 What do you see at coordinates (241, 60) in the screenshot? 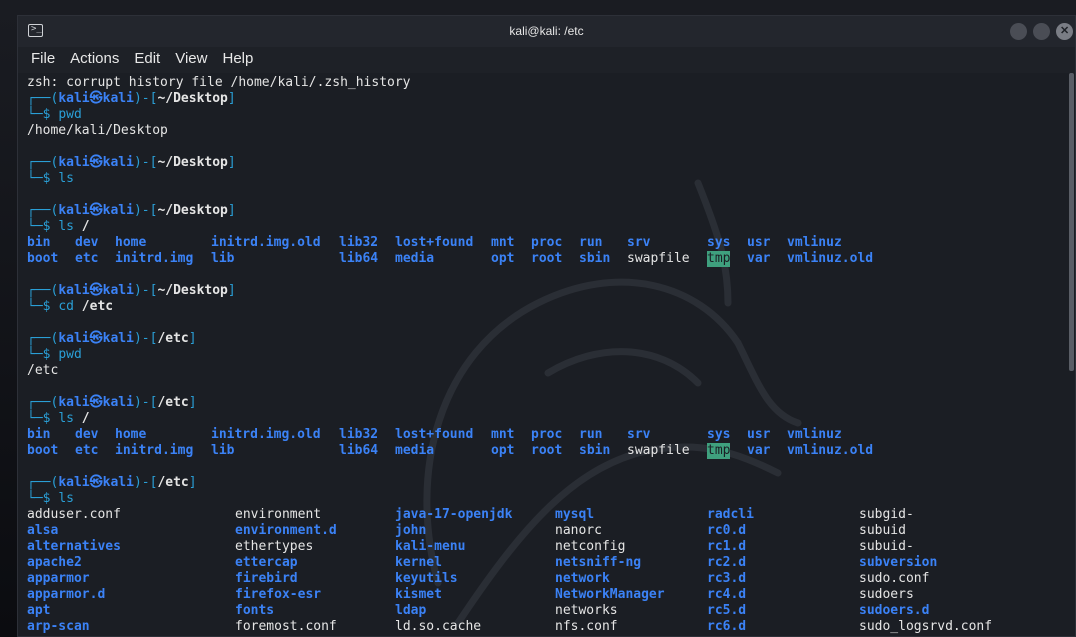
I see `menu-help: Help` at bounding box center [241, 60].